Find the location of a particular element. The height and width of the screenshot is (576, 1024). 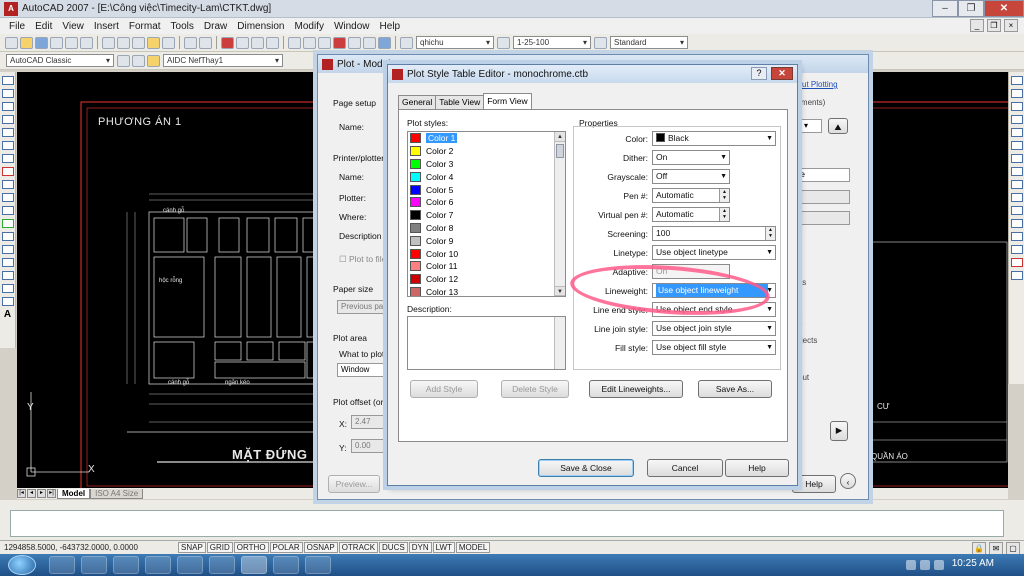

workspace-settings-icon is located at coordinates (123, 60).